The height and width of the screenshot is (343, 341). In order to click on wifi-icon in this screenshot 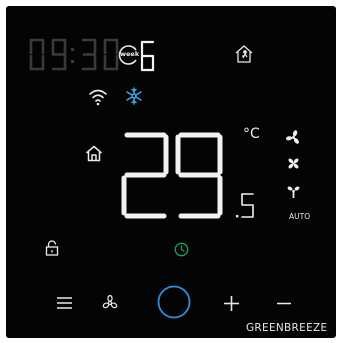, I will do `click(98, 97)`.